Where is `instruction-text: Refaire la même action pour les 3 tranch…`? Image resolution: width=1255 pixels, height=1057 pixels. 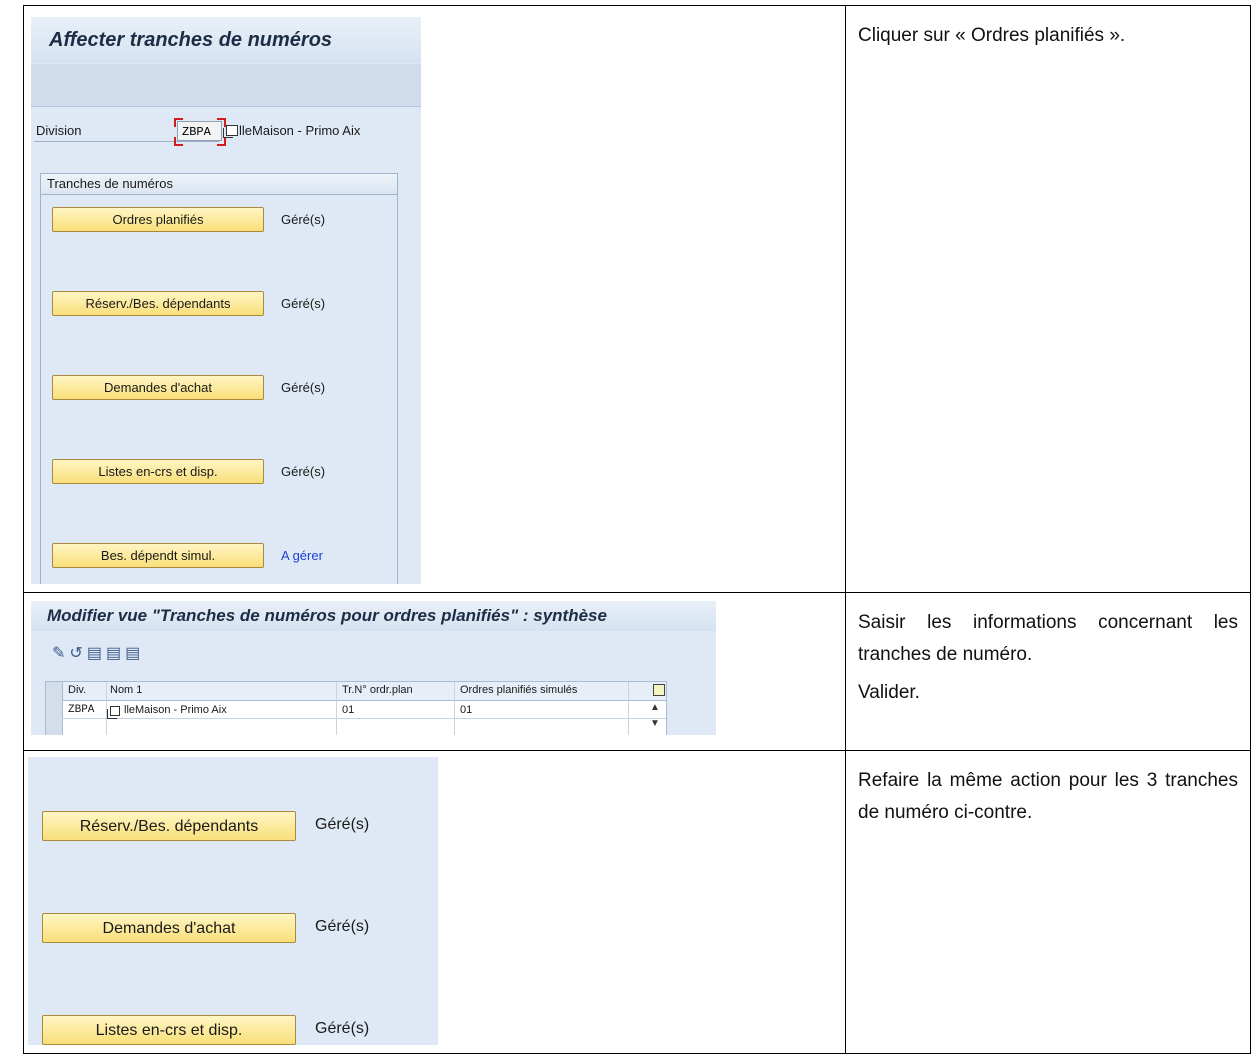 instruction-text: Refaire la même action pour les 3 tranch… is located at coordinates (1048, 796).